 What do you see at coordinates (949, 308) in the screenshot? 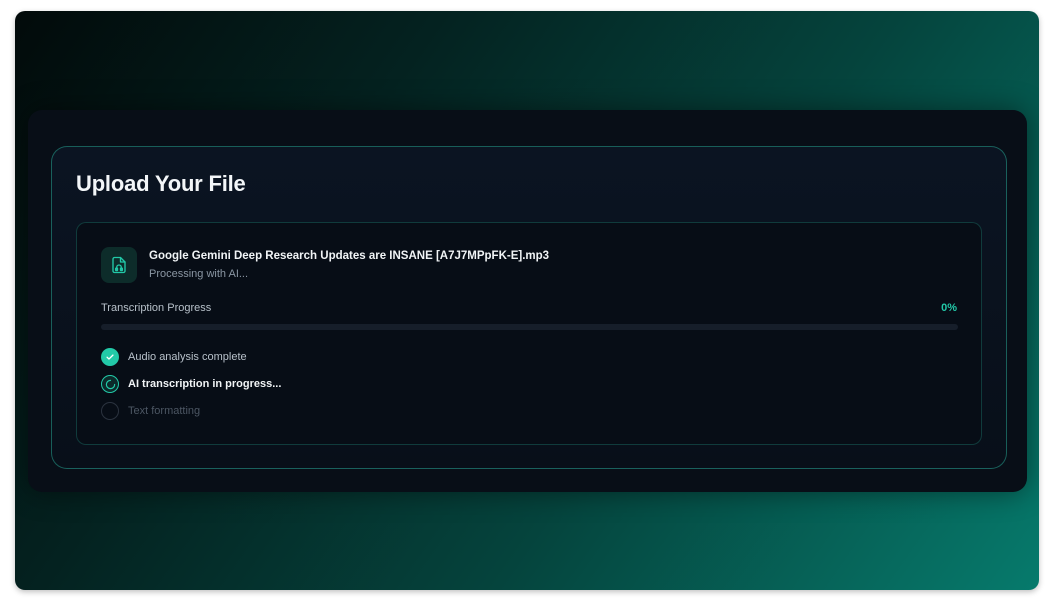
I see `progress-percent: 0%` at bounding box center [949, 308].